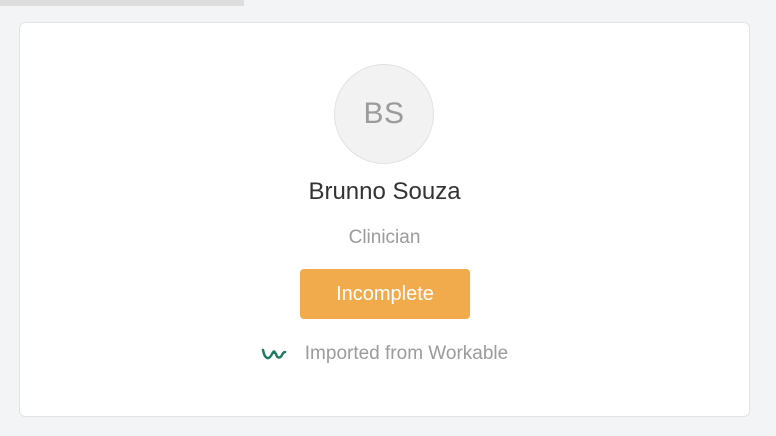 The image size is (776, 436). I want to click on profile-name: Brunno Souza, so click(384, 191).